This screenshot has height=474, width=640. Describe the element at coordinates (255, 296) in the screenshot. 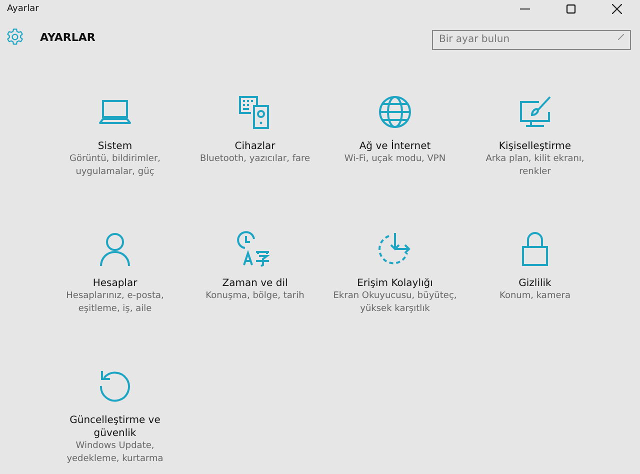

I see `tile-description: Konuşma, bölge, tarih` at that location.